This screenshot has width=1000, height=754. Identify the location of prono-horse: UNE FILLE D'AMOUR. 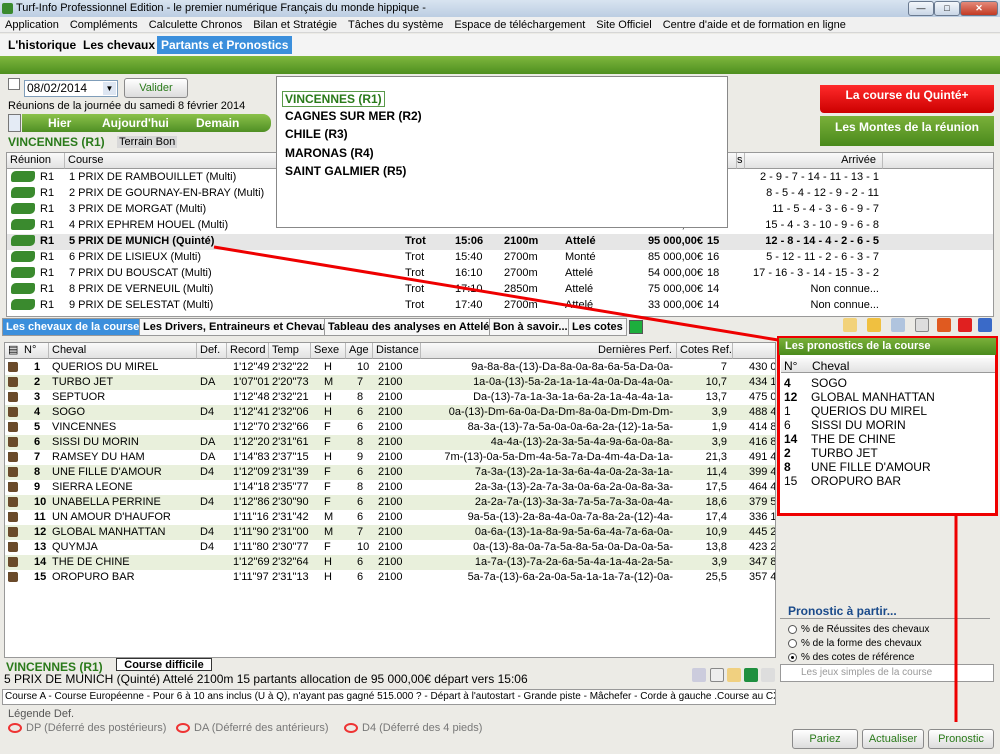
(871, 467).